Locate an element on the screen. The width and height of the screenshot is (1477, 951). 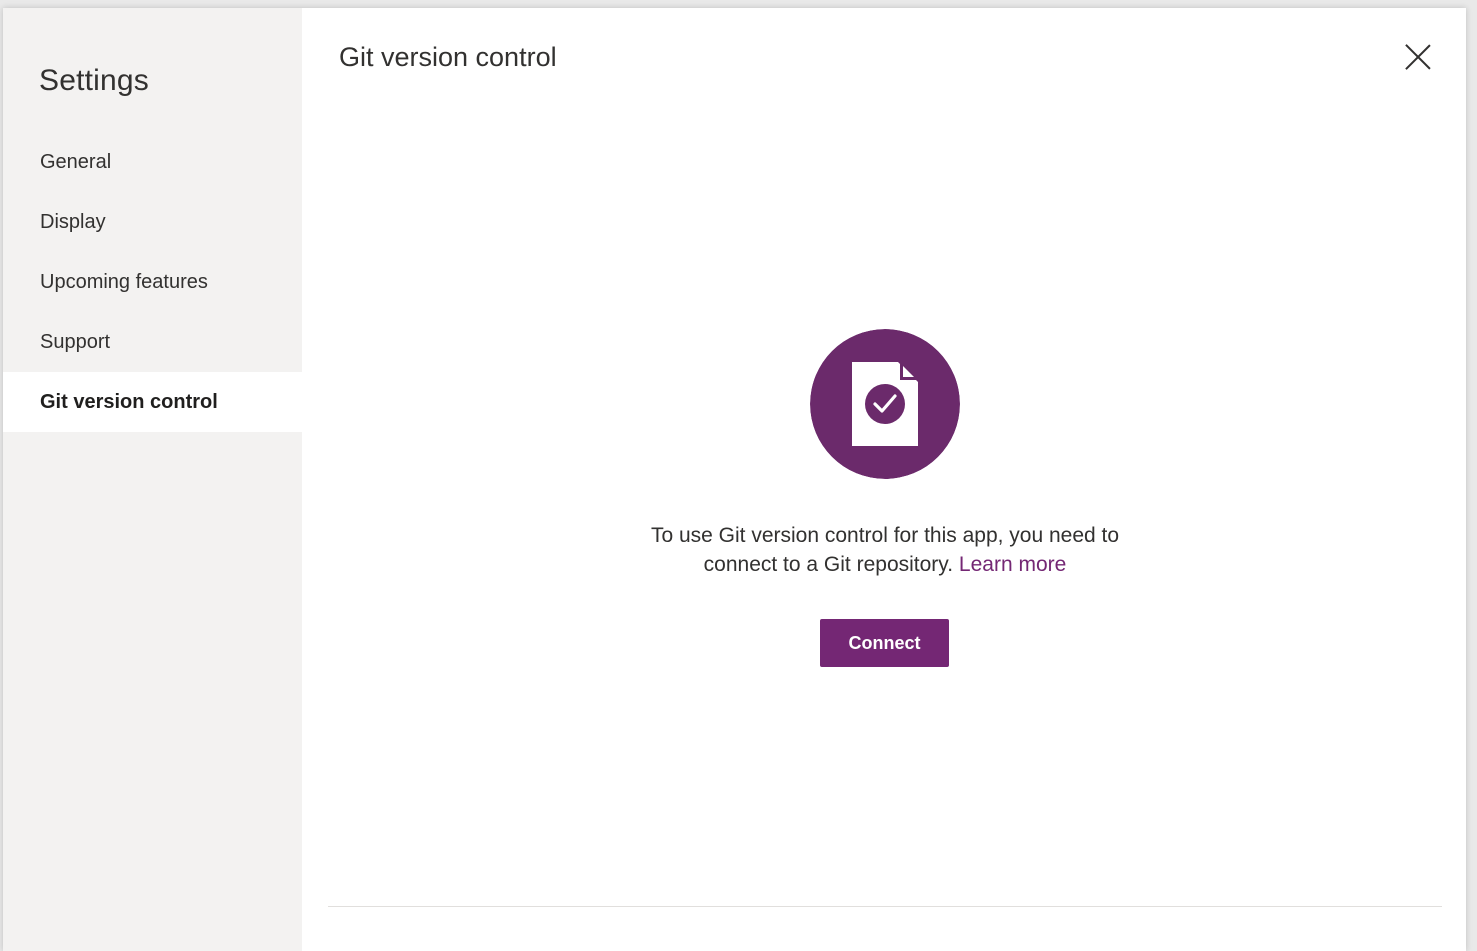
sidebar-item-git-version-control: Git version control is located at coordinates (152, 402).